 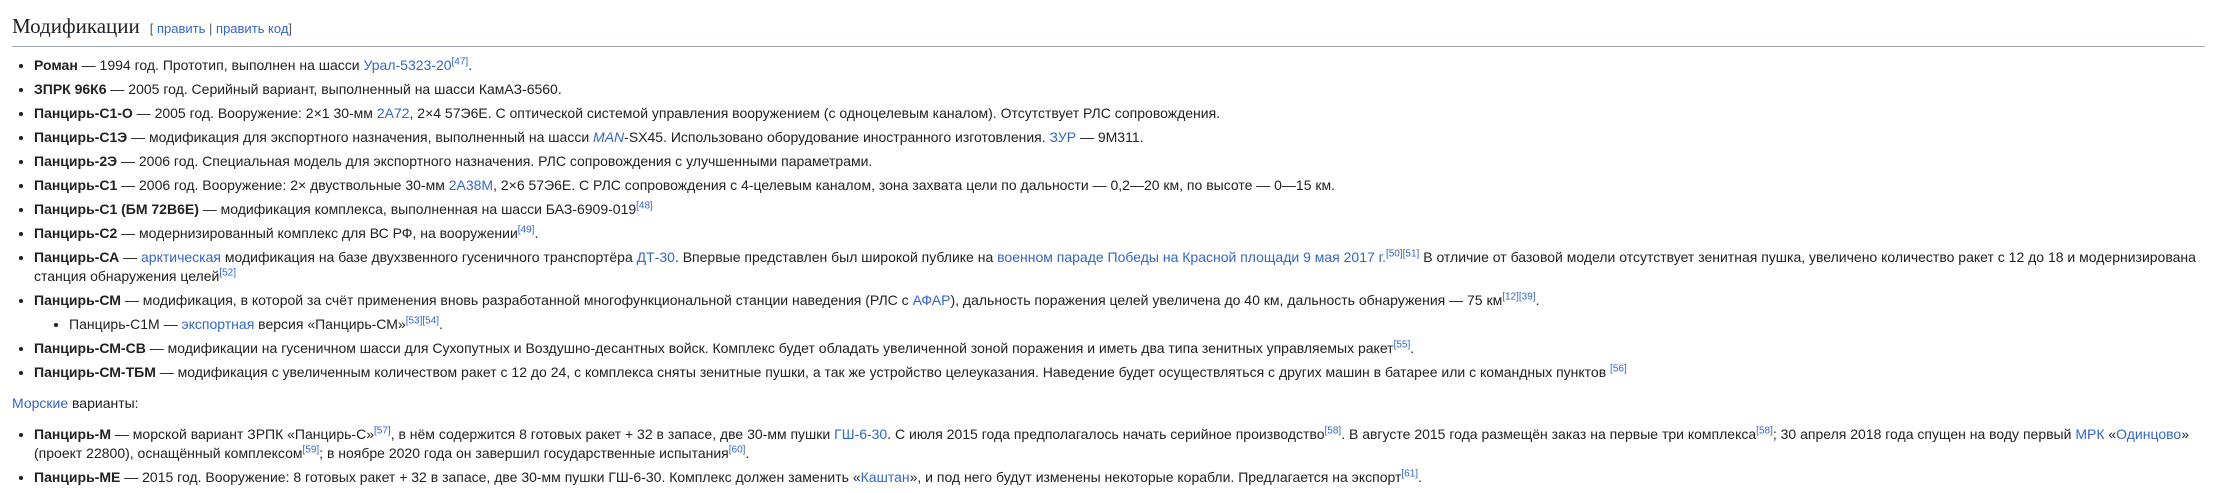 What do you see at coordinates (83, 113) in the screenshot?
I see `item-title: Панцирь-С1-О` at bounding box center [83, 113].